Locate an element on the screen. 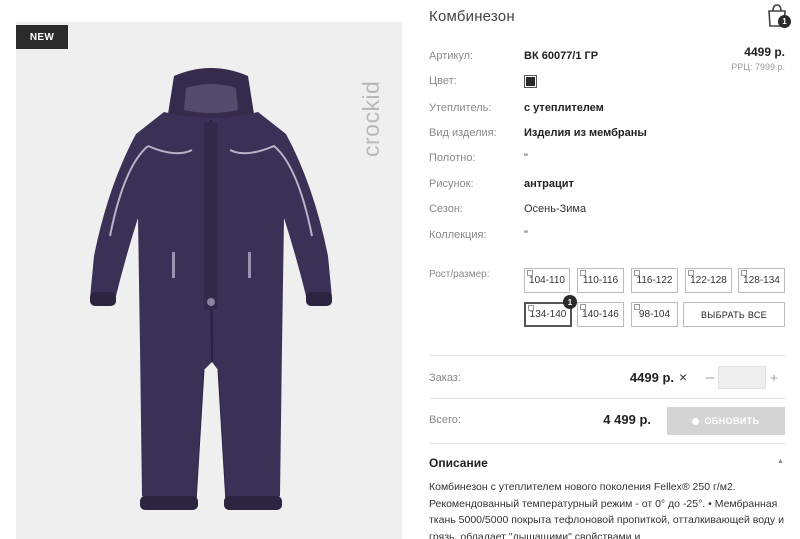 The width and height of the screenshot is (800, 539). size-option-128-134: 128-134 is located at coordinates (761, 280).